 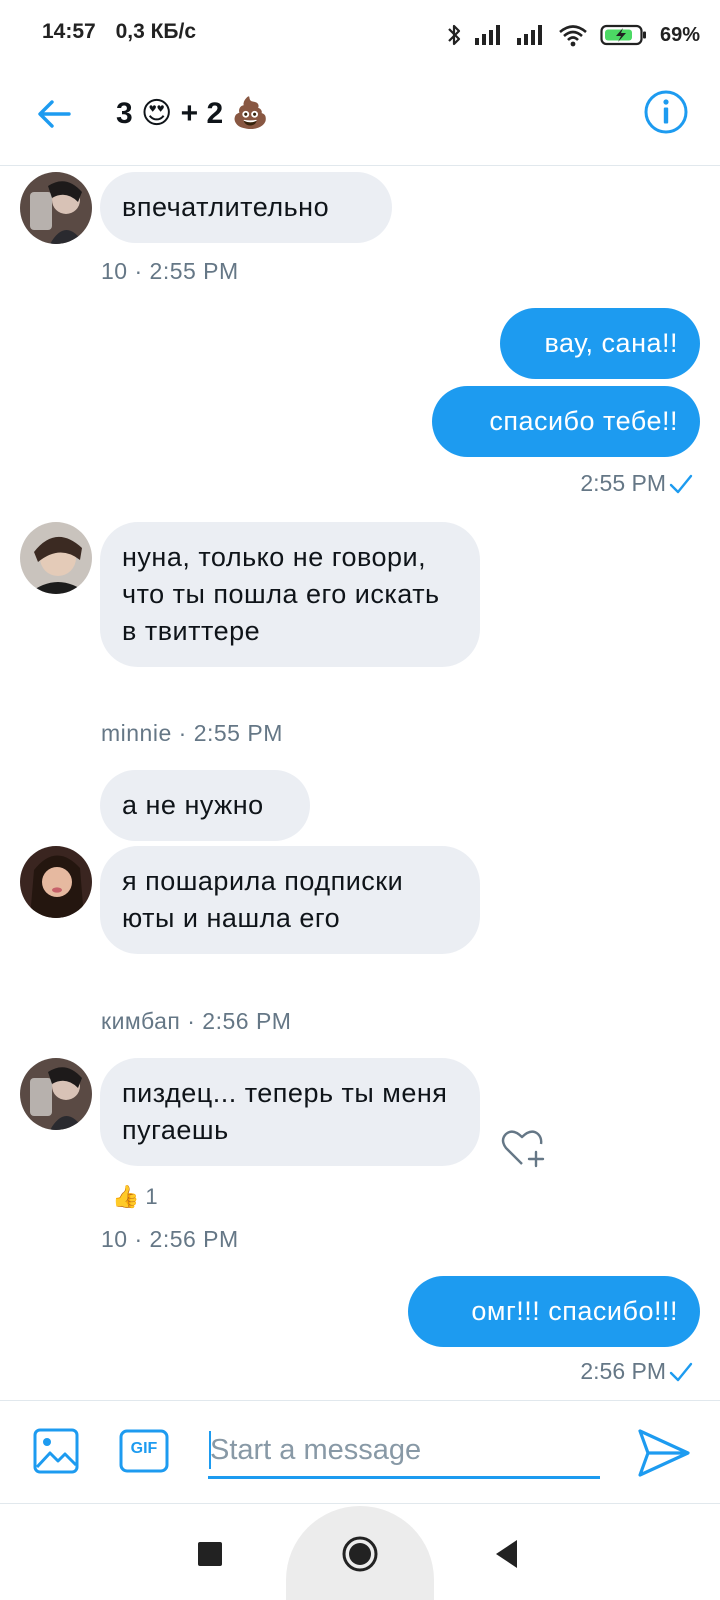 What do you see at coordinates (210, 1554) in the screenshot?
I see `recents-button` at bounding box center [210, 1554].